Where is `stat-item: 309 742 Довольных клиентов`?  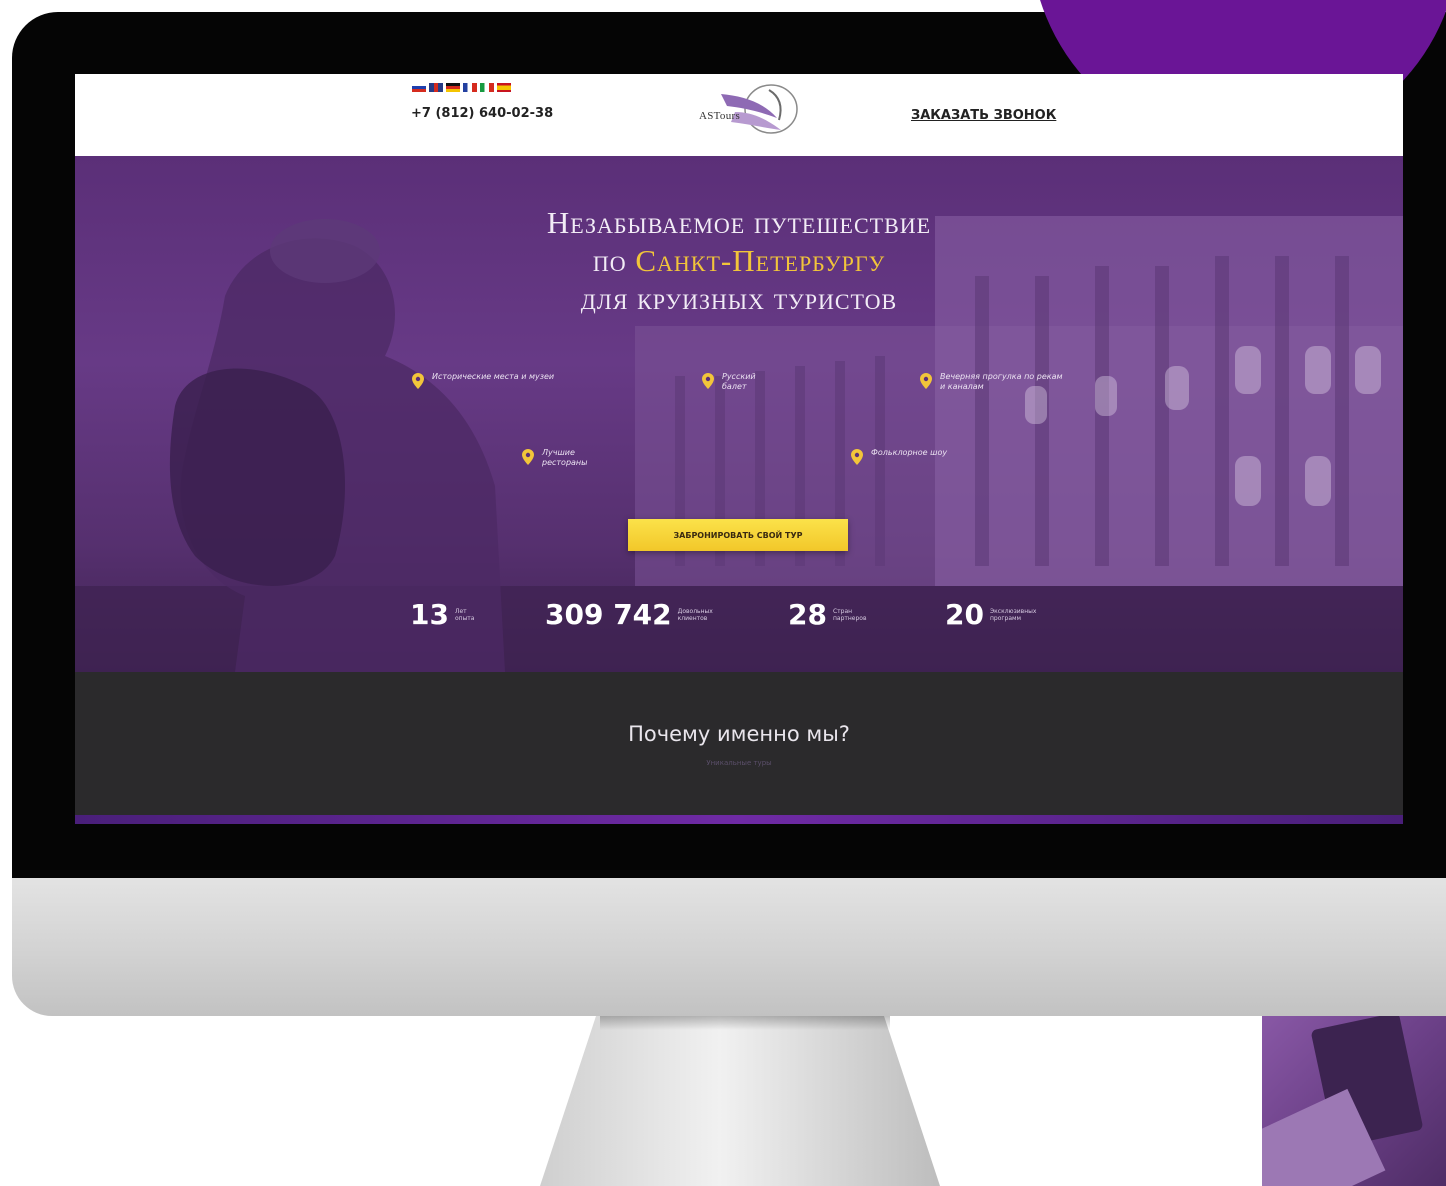
stat-item: 309 742 Довольных клиентов is located at coordinates (632, 614).